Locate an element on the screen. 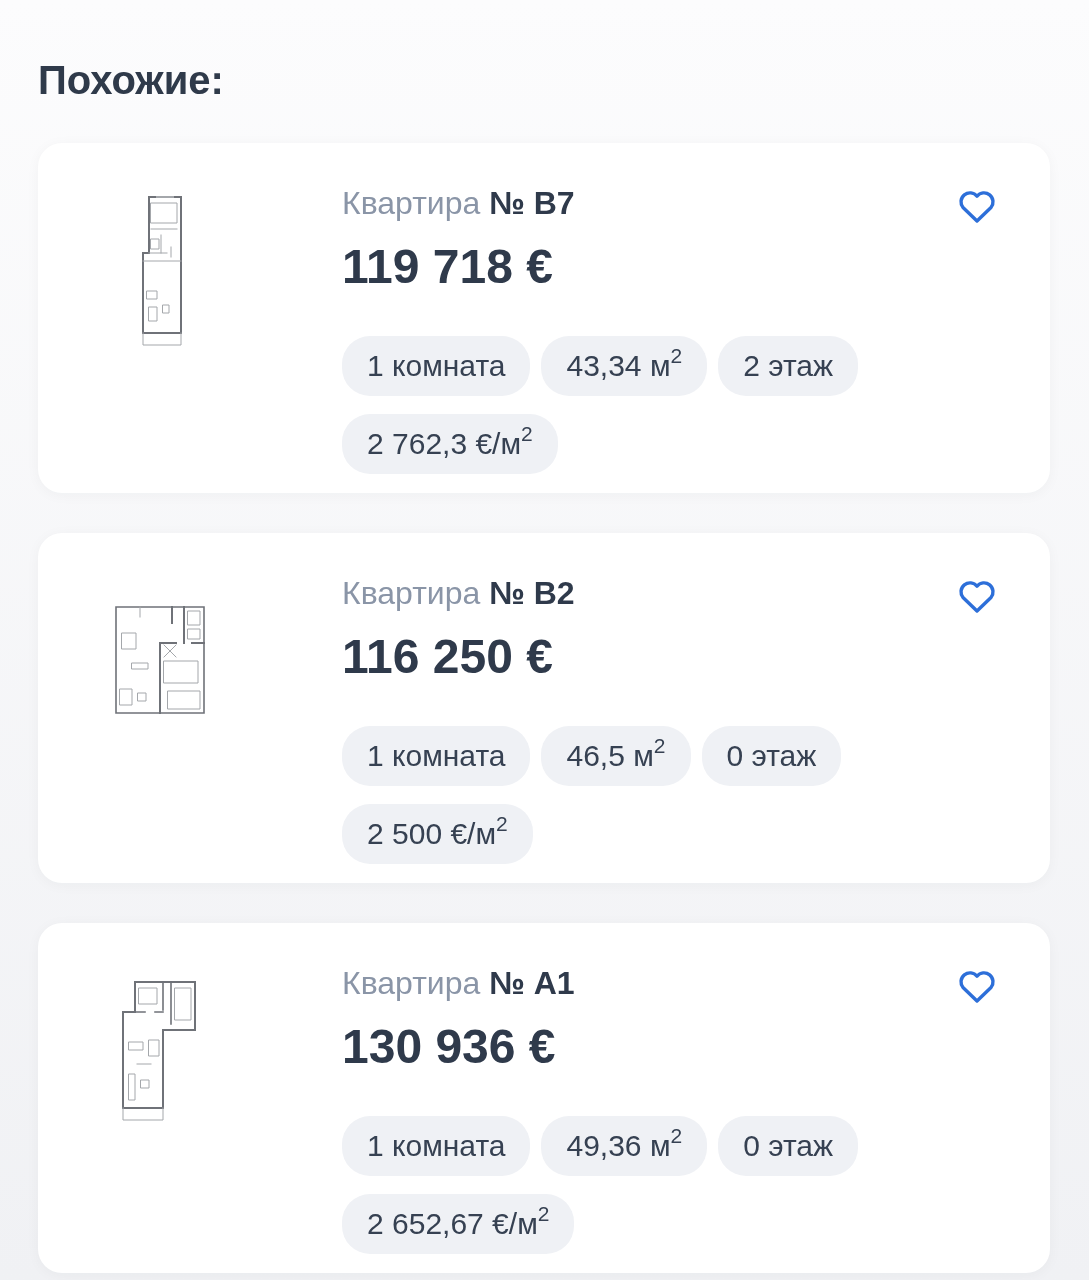 Image resolution: width=1089 pixels, height=1280 pixels. listing-price: 130 936 € is located at coordinates (449, 1047).